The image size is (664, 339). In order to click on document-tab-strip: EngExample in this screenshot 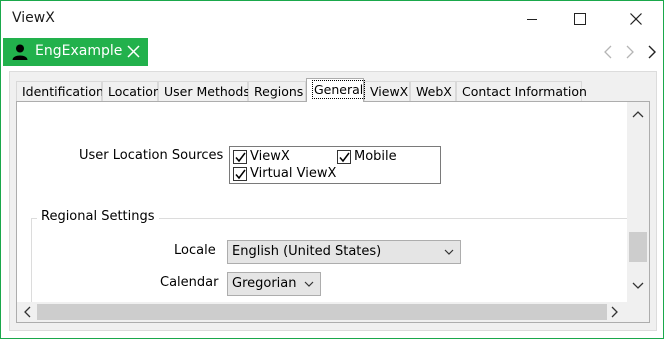, I will do `click(332, 52)`.